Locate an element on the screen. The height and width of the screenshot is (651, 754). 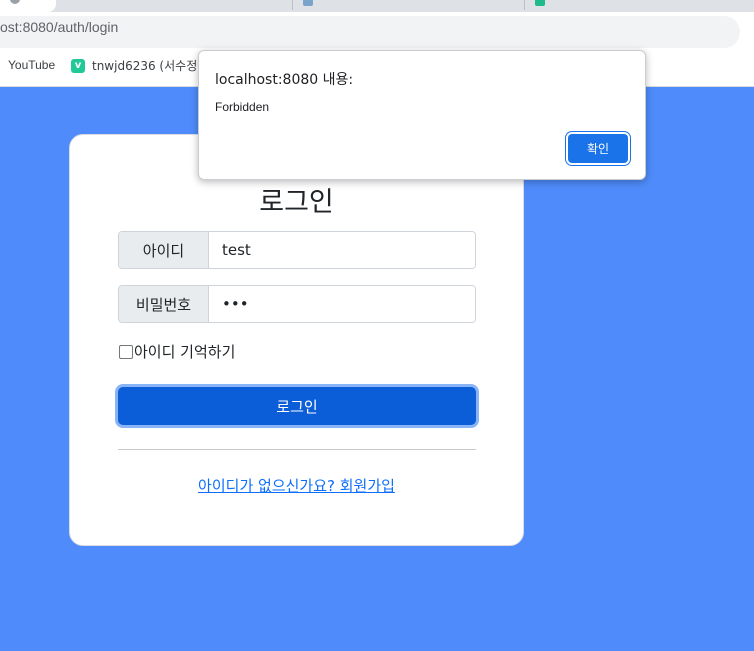
signup-link: 아이디가 없으신가요? 회원가입 is located at coordinates (296, 485).